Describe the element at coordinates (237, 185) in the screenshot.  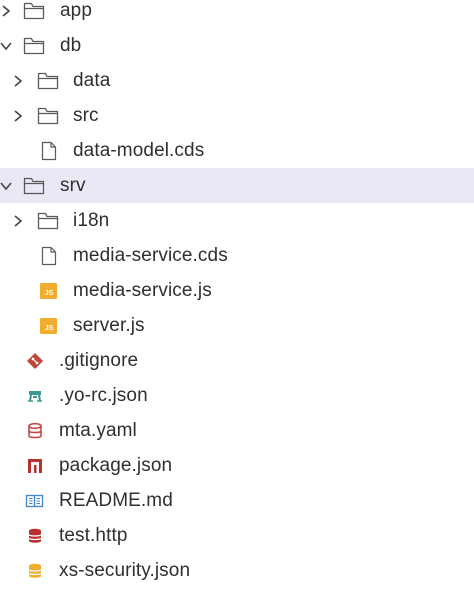
I see `tree-item-srv: srv` at that location.